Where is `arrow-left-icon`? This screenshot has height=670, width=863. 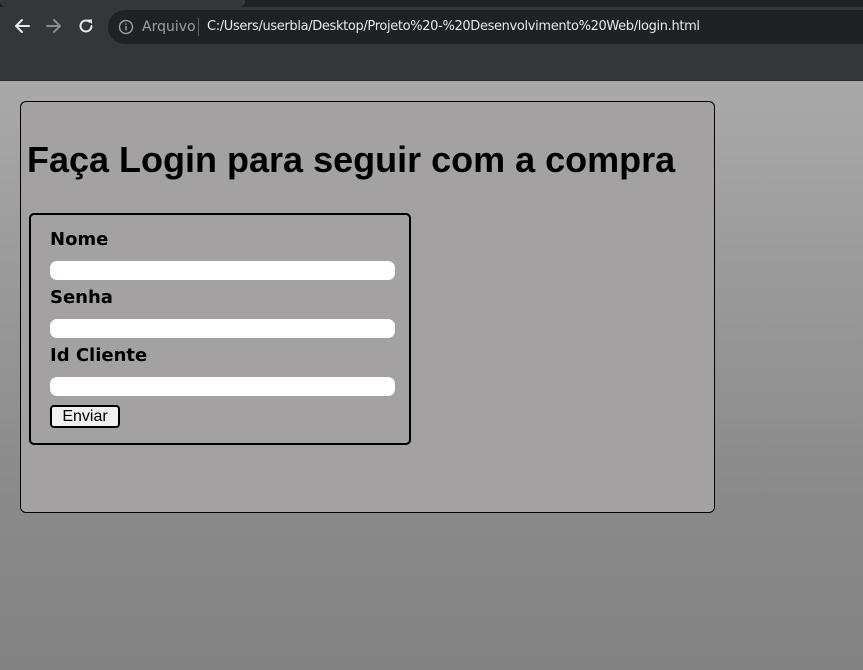
arrow-left-icon is located at coordinates (22, 26).